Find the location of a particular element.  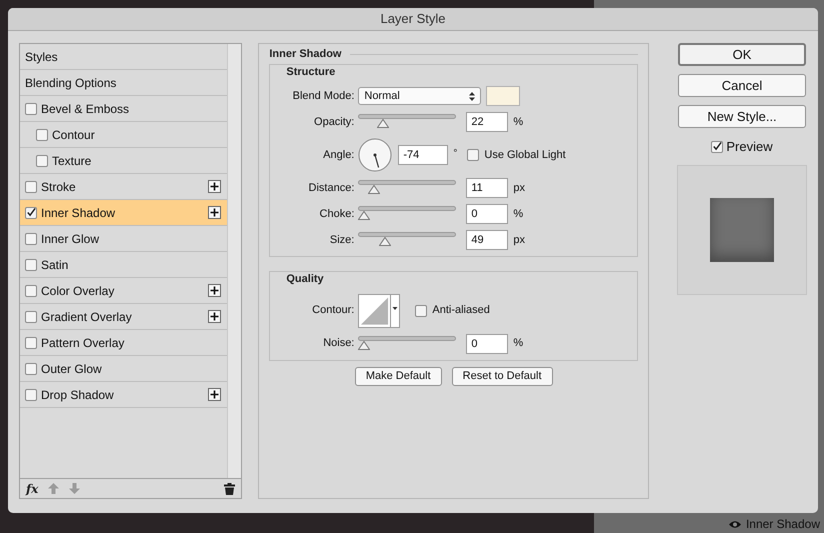

field-label: Distance: is located at coordinates (331, 188).